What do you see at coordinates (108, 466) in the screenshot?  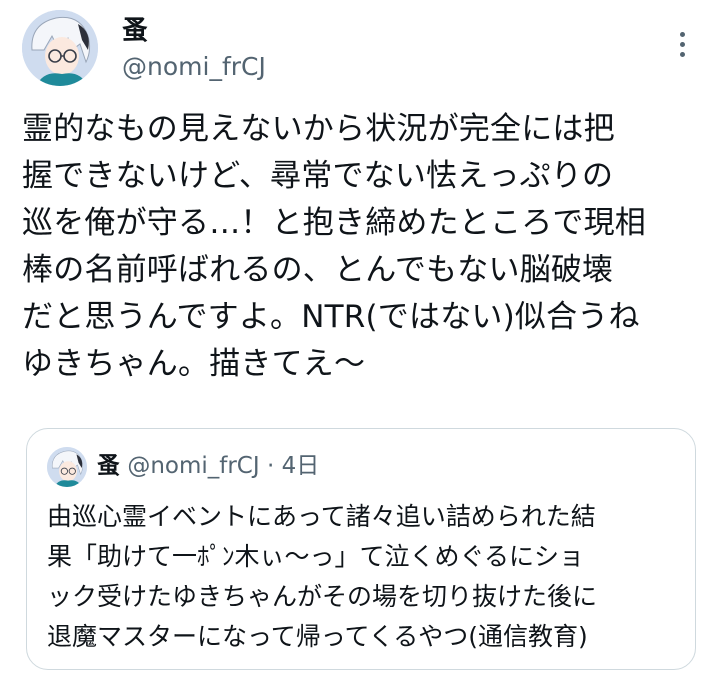 I see `quoted-author-display-name: 蚤` at bounding box center [108, 466].